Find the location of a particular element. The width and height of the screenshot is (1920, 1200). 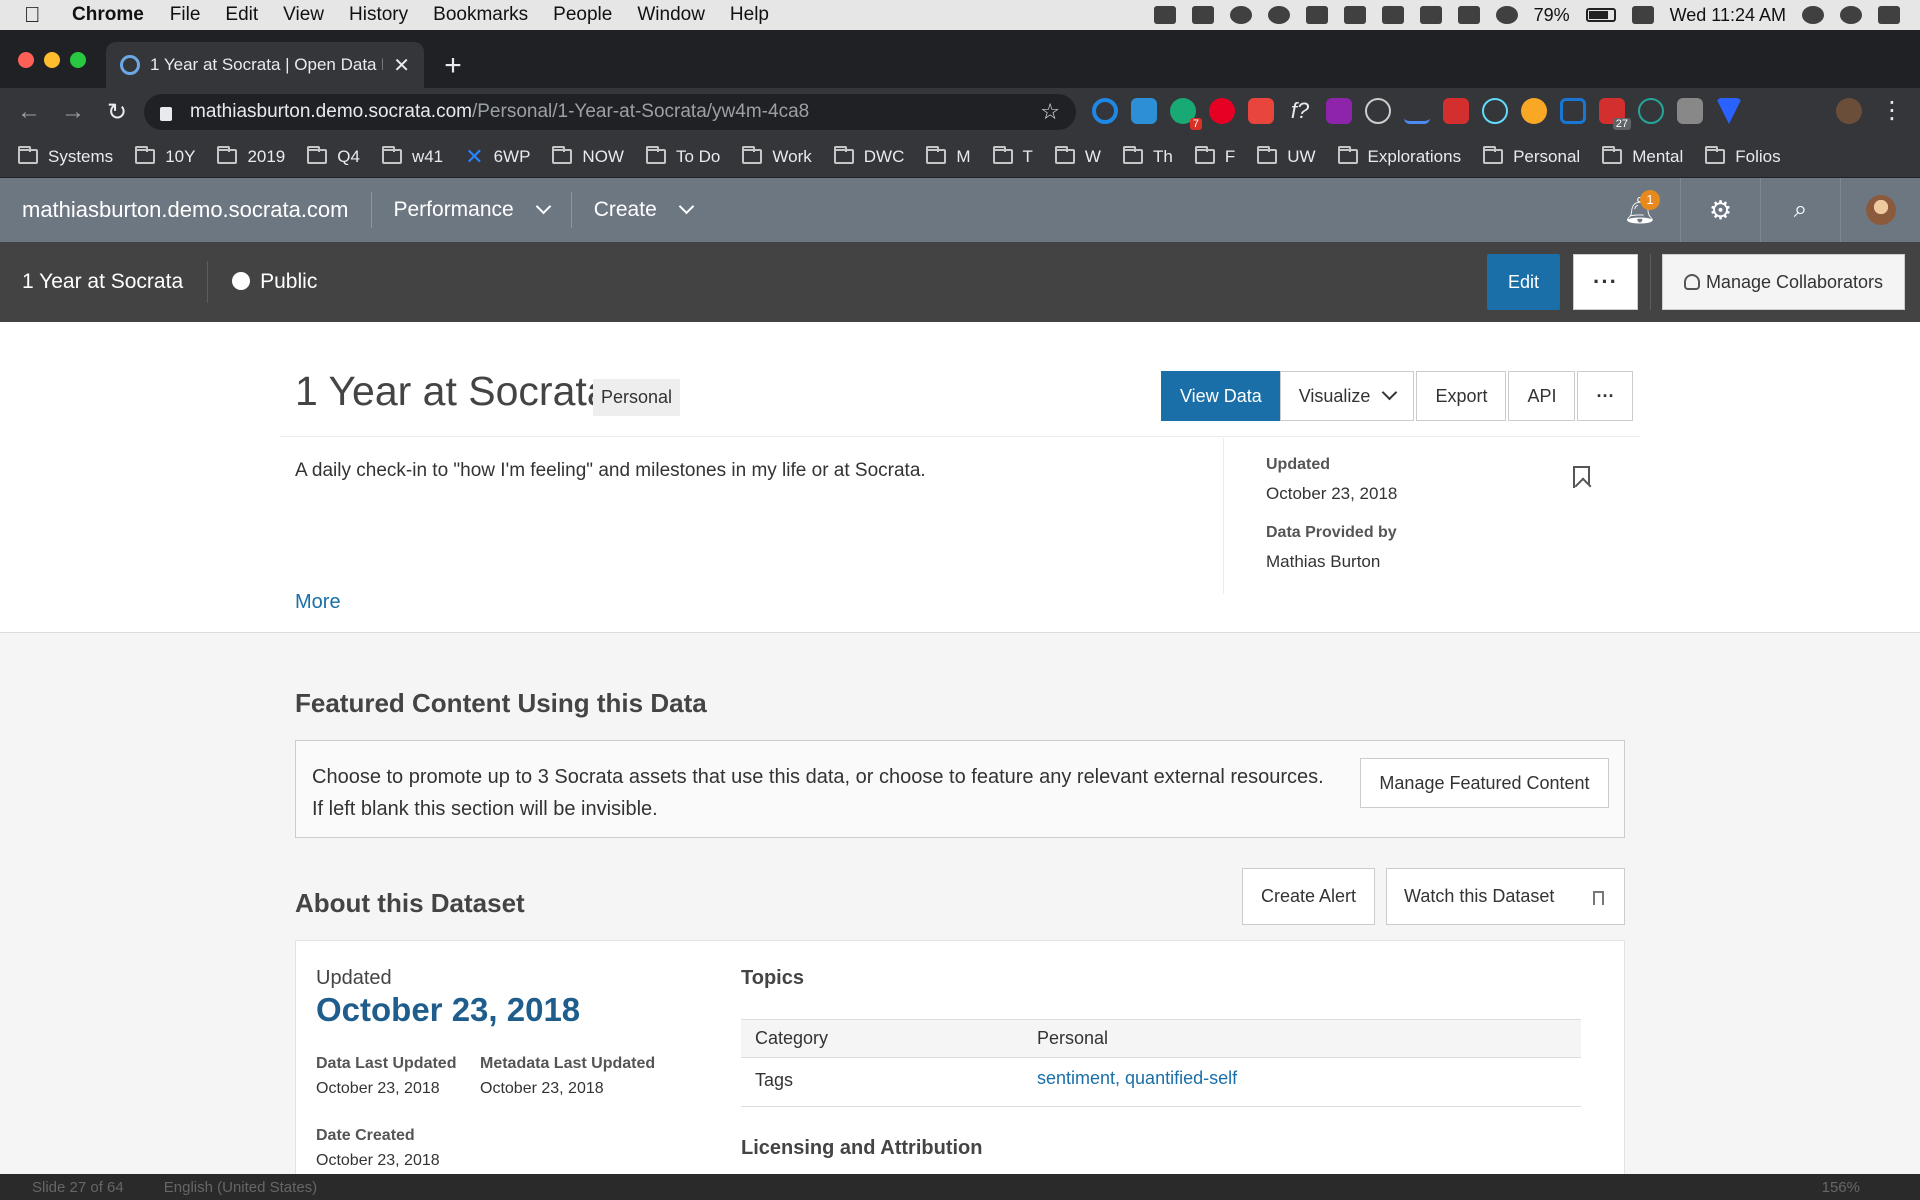

manage-featured-content-button: Manage Featured Content is located at coordinates (1484, 783).